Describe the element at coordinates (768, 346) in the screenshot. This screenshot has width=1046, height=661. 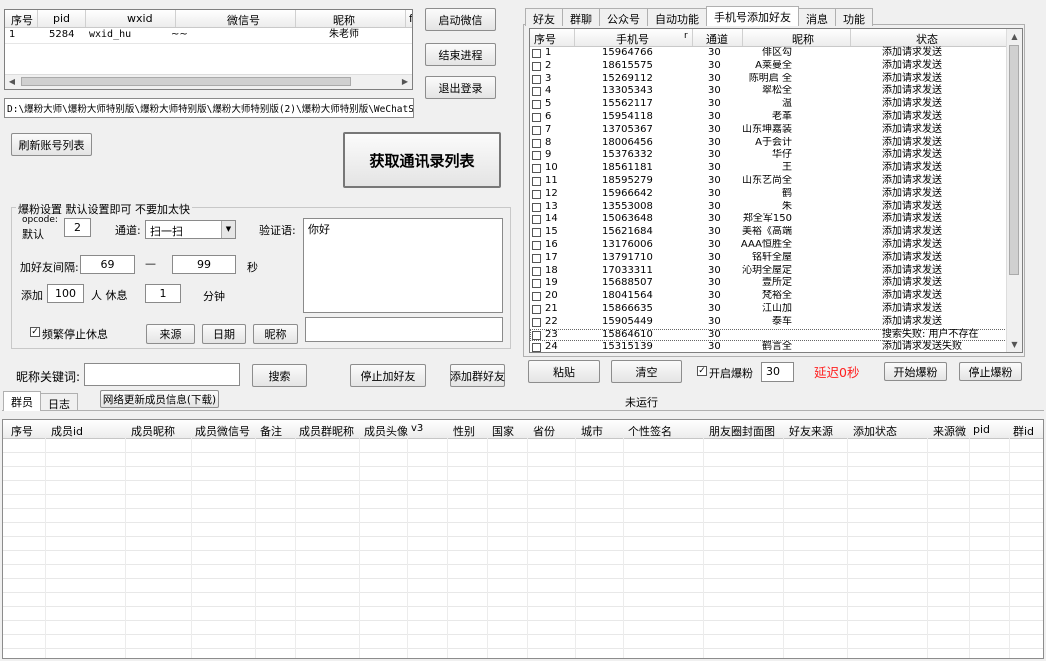
I see `table-row: 24 15315139 30 鹤言全 添加请求发送失败` at that location.